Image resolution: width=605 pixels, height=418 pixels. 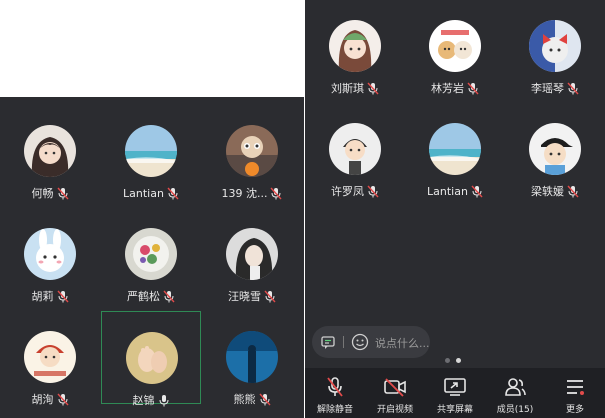 What do you see at coordinates (394, 410) in the screenshot?
I see `start-video-label: 开启视频` at bounding box center [394, 410].